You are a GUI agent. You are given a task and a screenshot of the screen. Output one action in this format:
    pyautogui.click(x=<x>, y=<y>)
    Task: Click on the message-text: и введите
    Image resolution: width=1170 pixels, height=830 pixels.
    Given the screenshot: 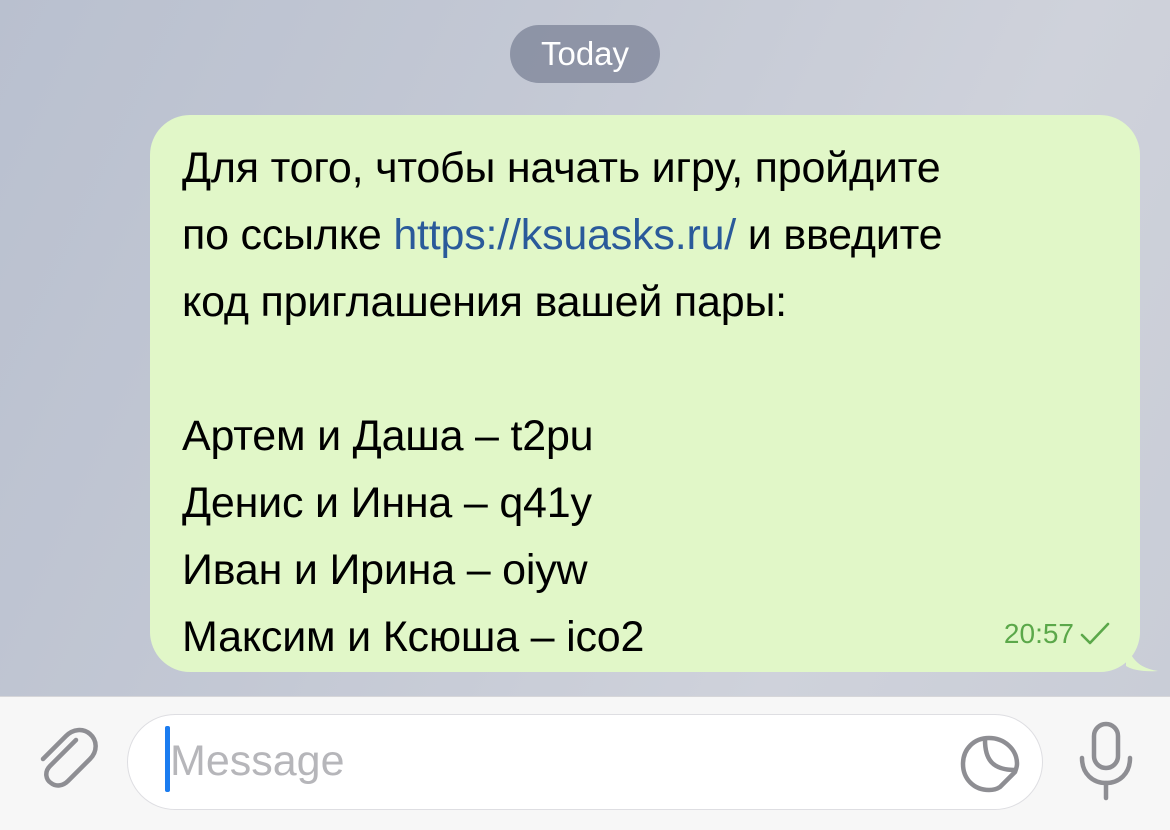 What is the action you would take?
    pyautogui.click(x=839, y=235)
    